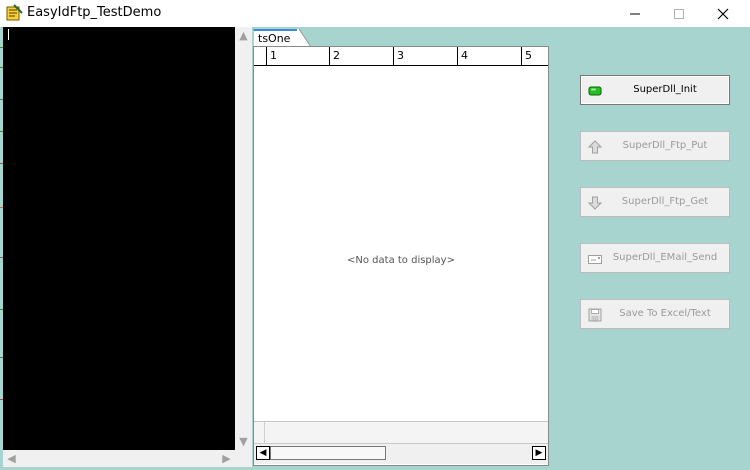  Describe the element at coordinates (243, 441) in the screenshot. I see `scroll-down-arrow-icon: ▼` at that location.